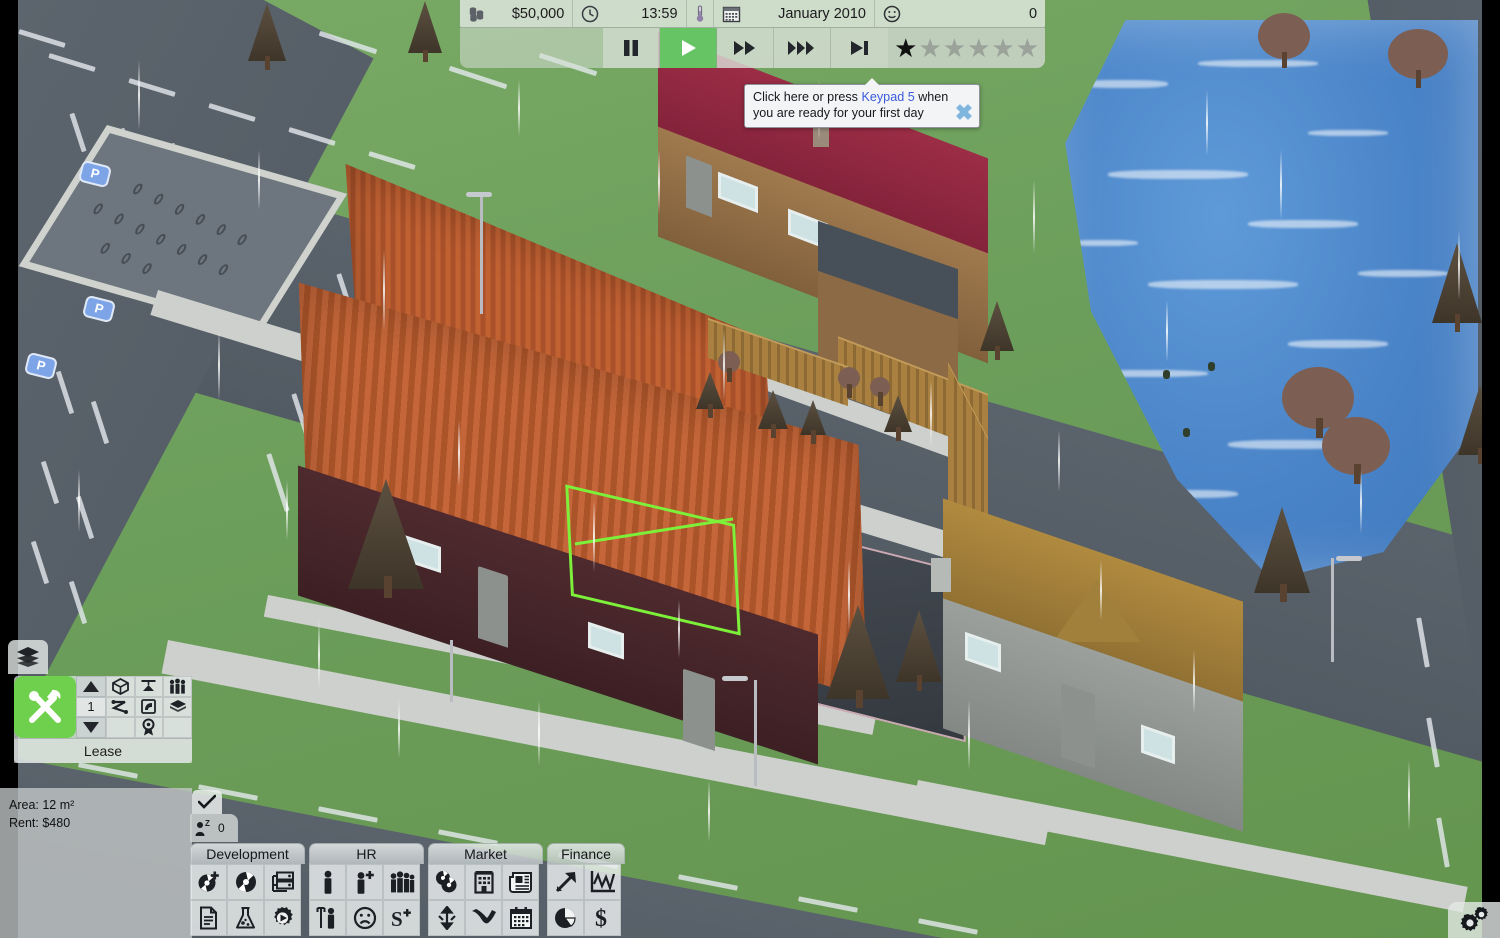  Describe the element at coordinates (177, 707) in the screenshot. I see `floor-button` at that location.